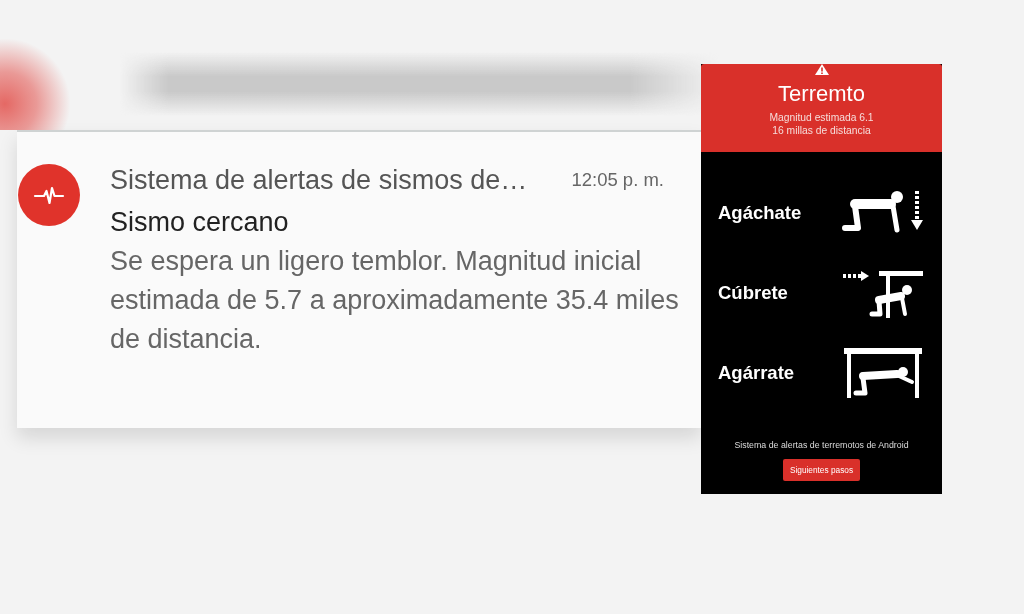  Describe the element at coordinates (883, 293) in the screenshot. I see `person-under-table-icon` at that location.